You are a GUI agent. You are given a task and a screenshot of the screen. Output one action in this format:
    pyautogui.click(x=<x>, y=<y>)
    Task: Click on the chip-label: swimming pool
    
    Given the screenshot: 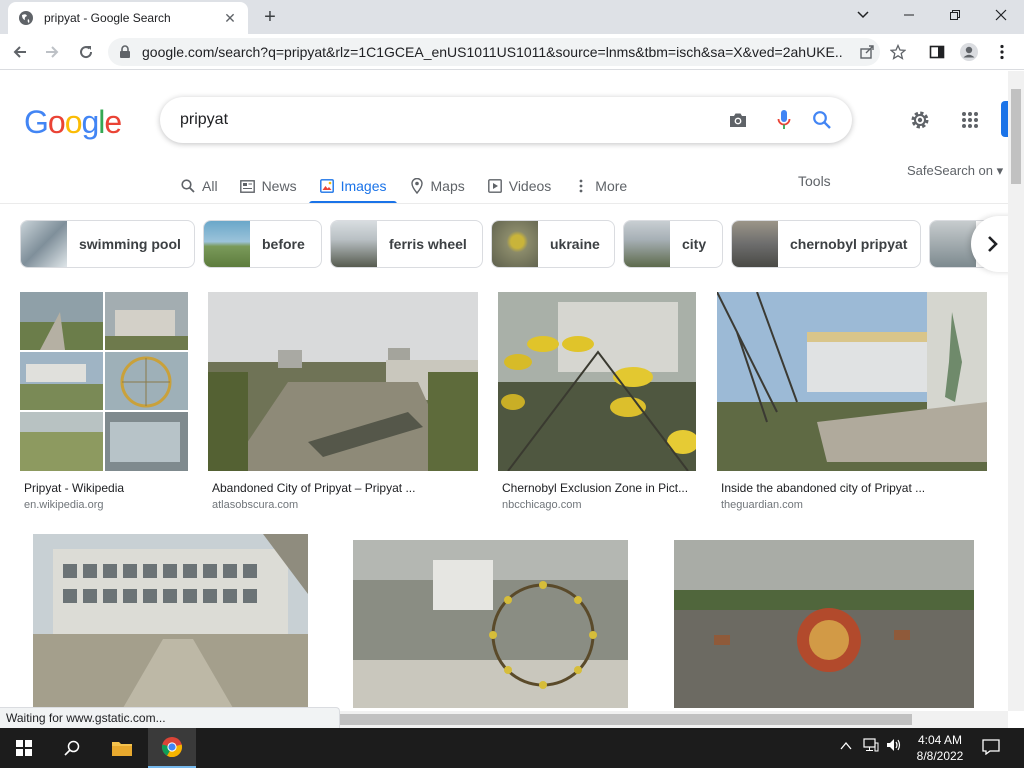 What is the action you would take?
    pyautogui.click(x=130, y=244)
    